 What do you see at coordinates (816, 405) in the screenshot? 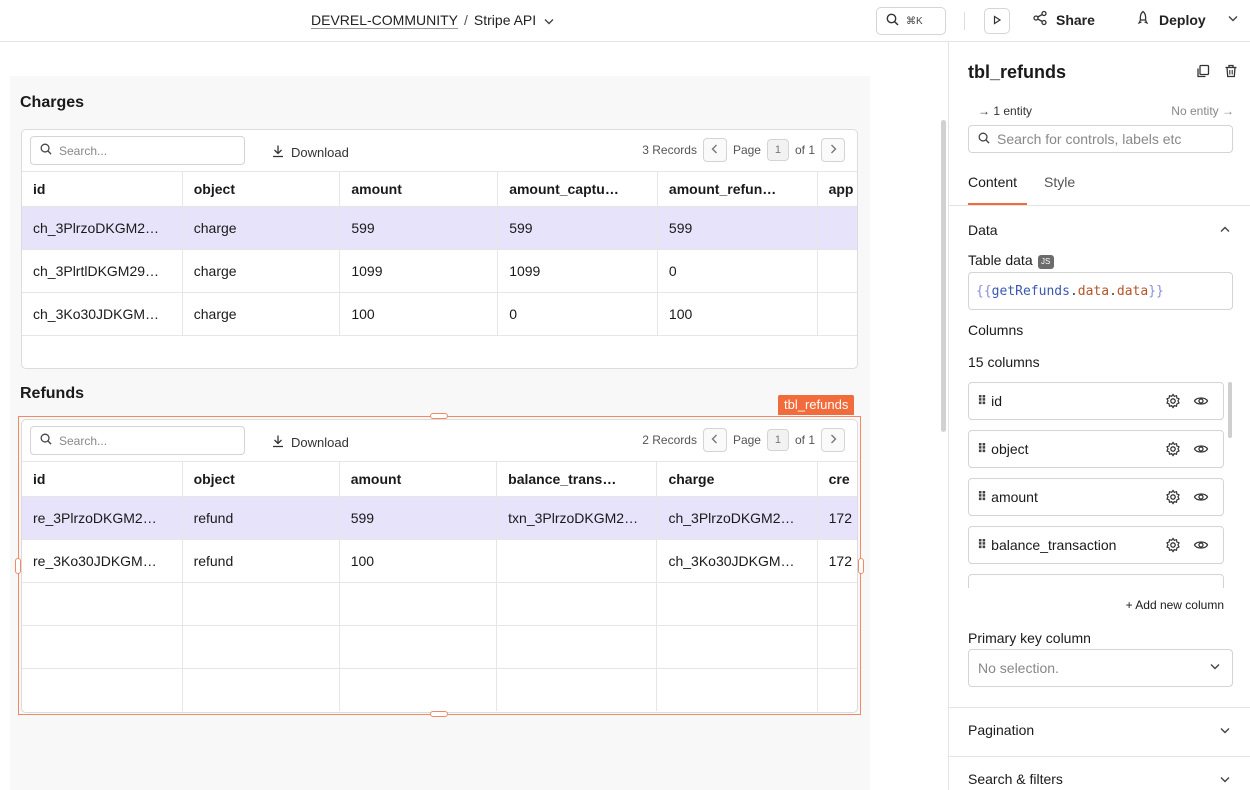
I see `widget-name-tag: tbl_refunds` at bounding box center [816, 405].